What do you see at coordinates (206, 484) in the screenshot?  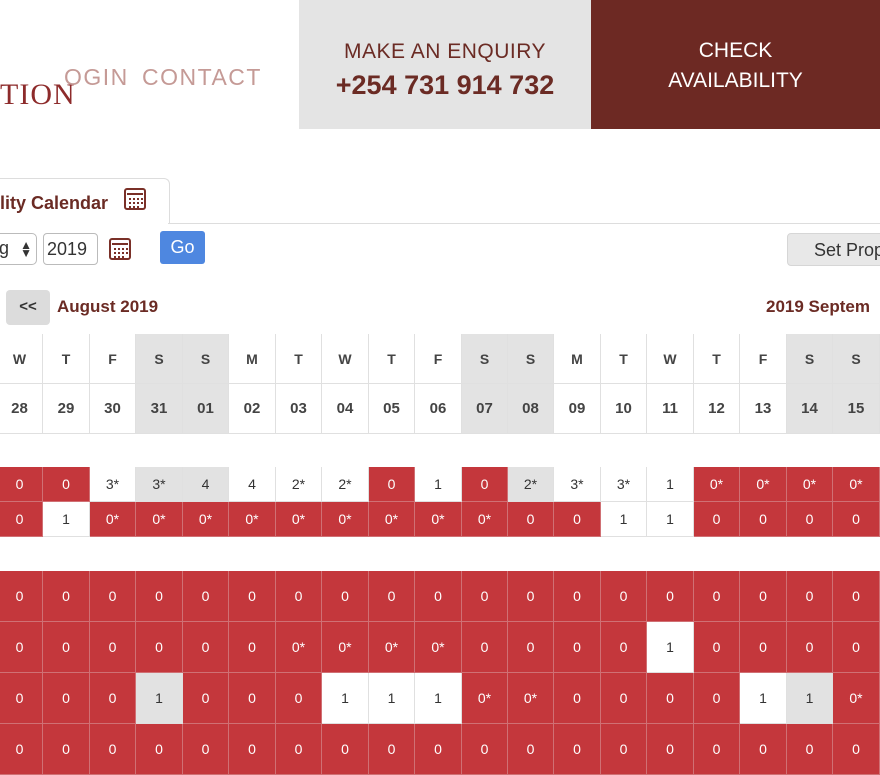 I see `availability-cell: 4` at bounding box center [206, 484].